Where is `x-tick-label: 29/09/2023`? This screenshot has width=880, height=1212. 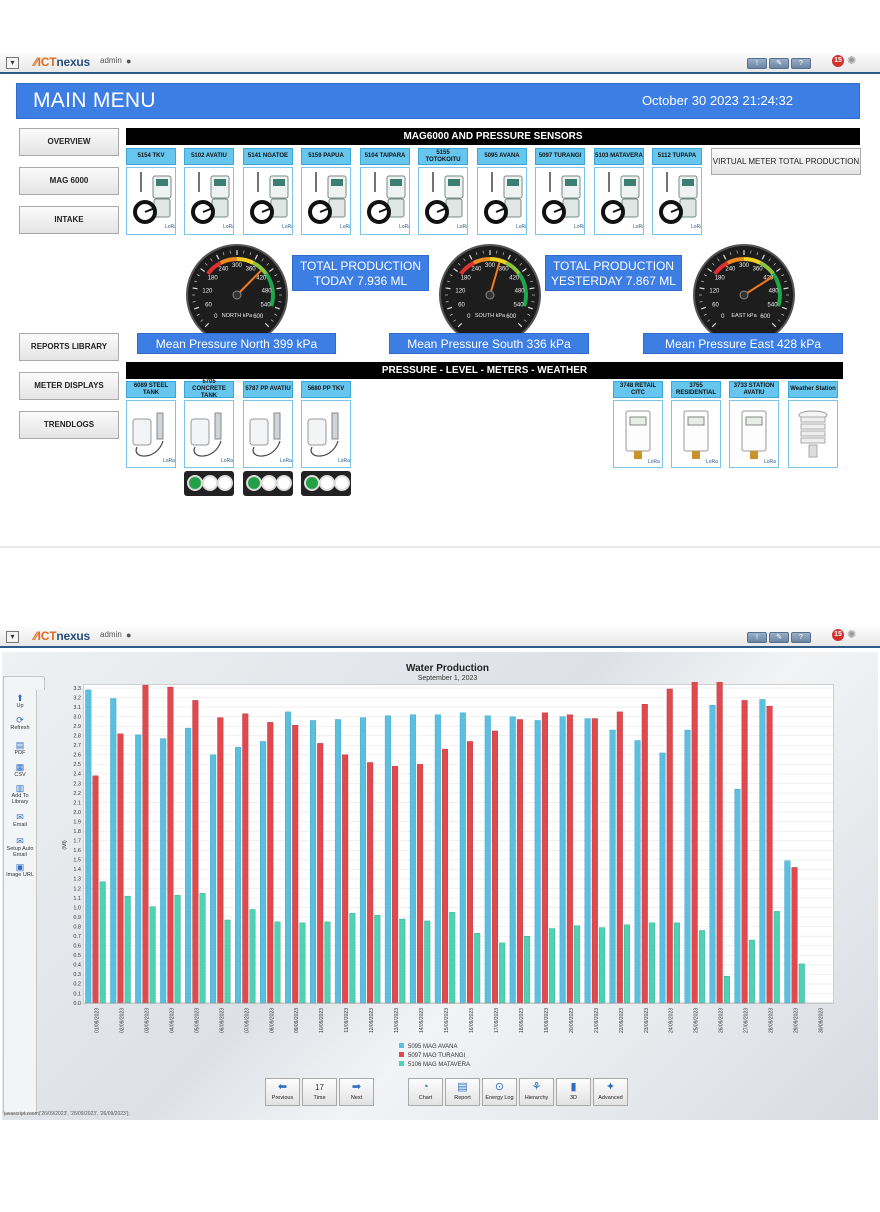
x-tick-label: 29/09/2023 is located at coordinates (797, 1020).